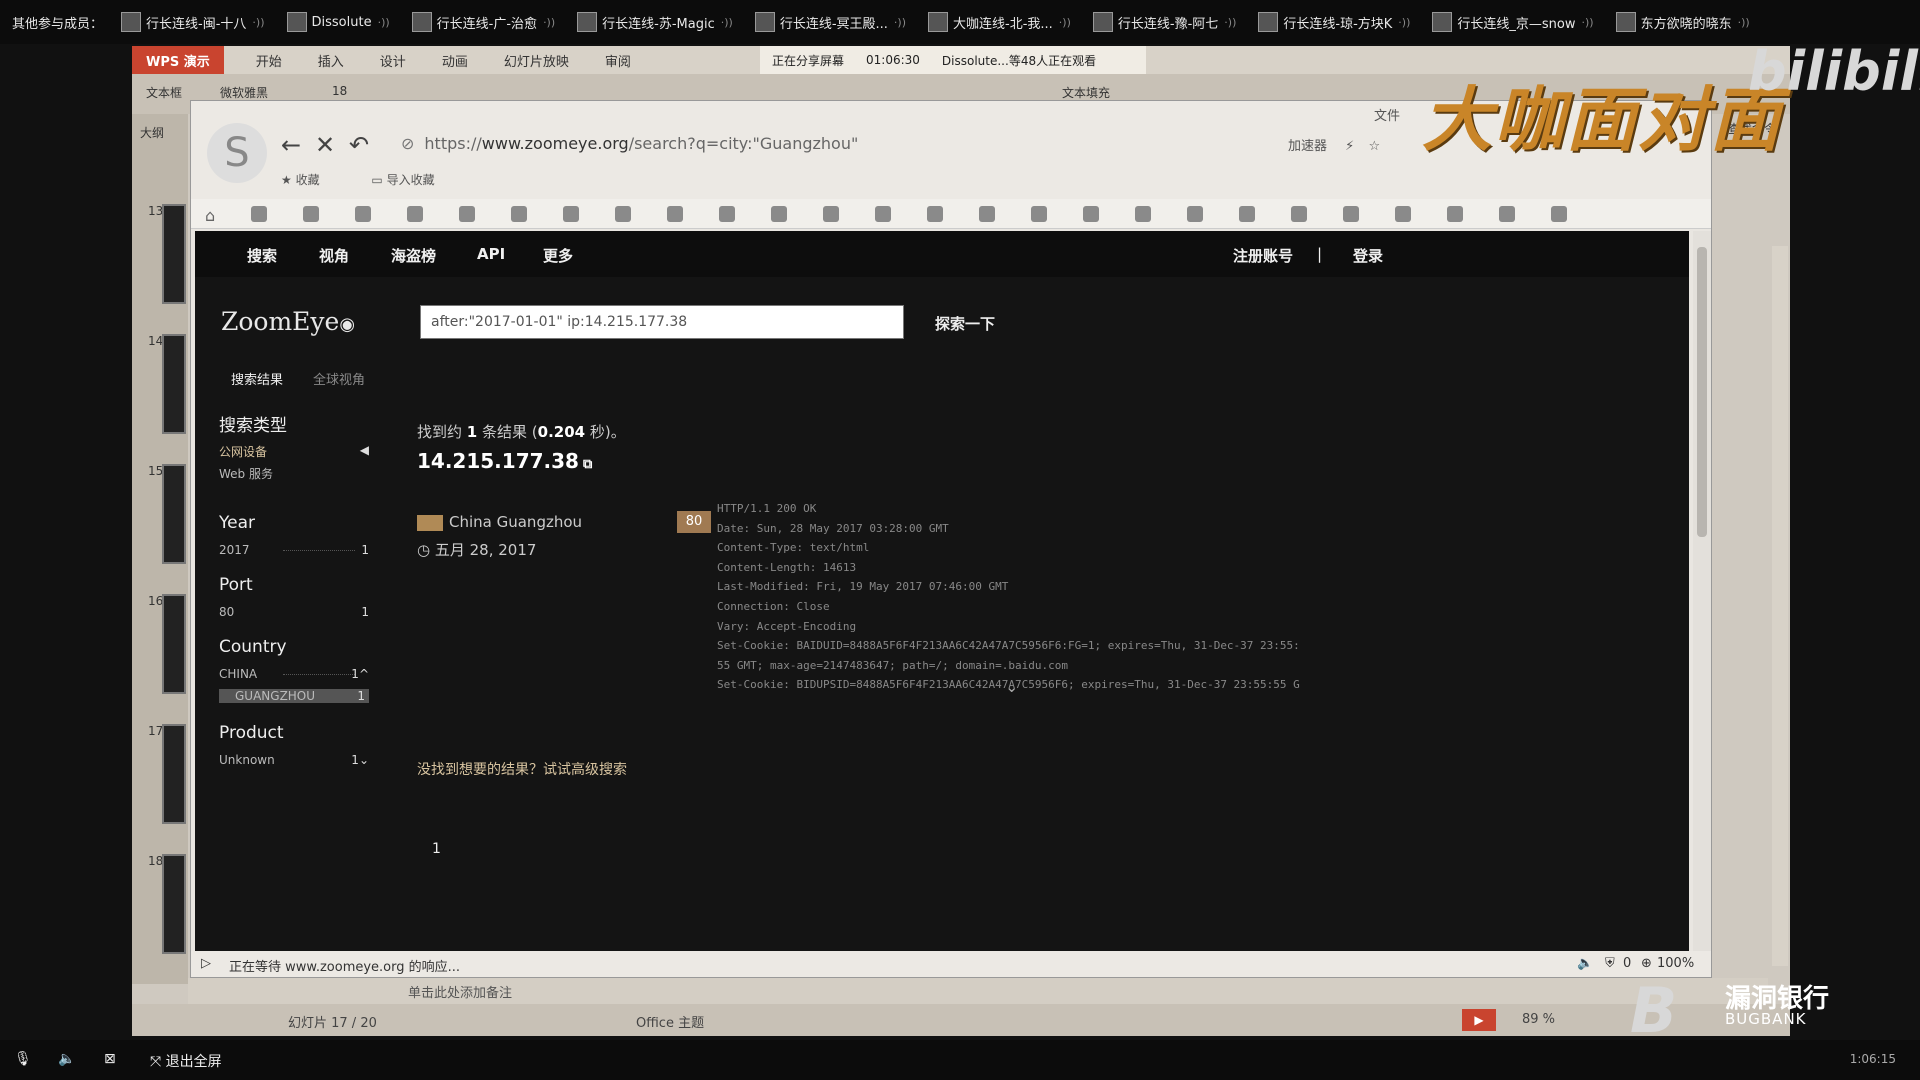 The image size is (1920, 1080). What do you see at coordinates (339, 378) in the screenshot?
I see `tab-global-view: 全球视角` at bounding box center [339, 378].